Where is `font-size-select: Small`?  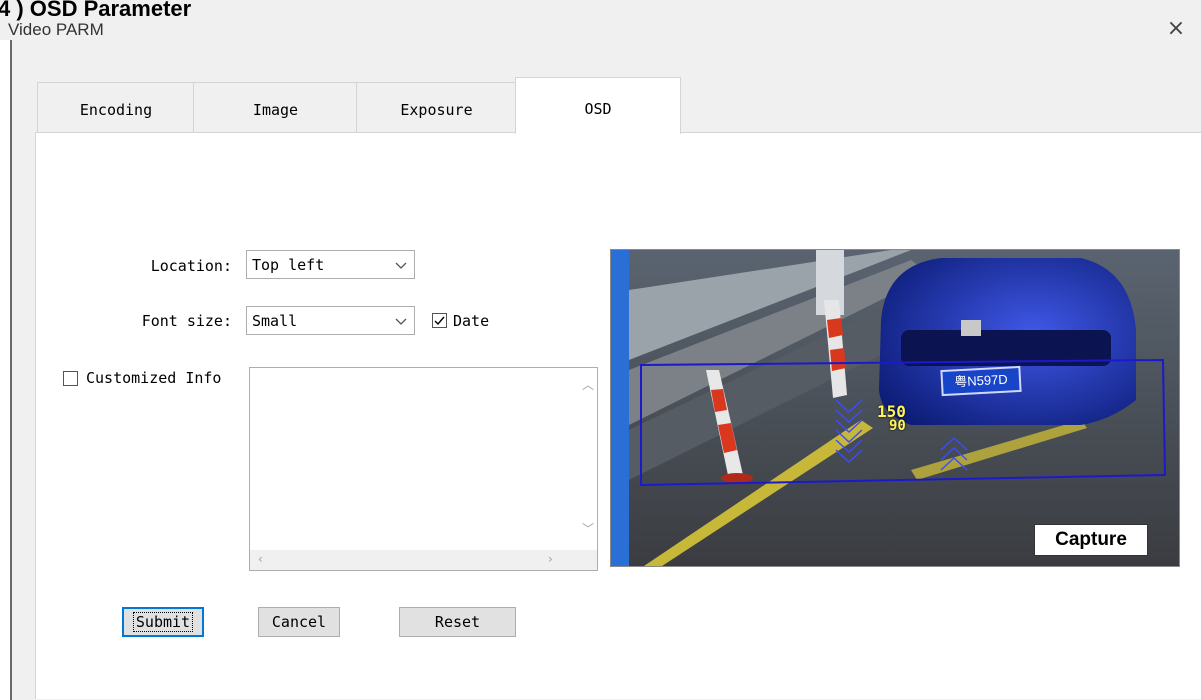
font-size-select: Small is located at coordinates (330, 320).